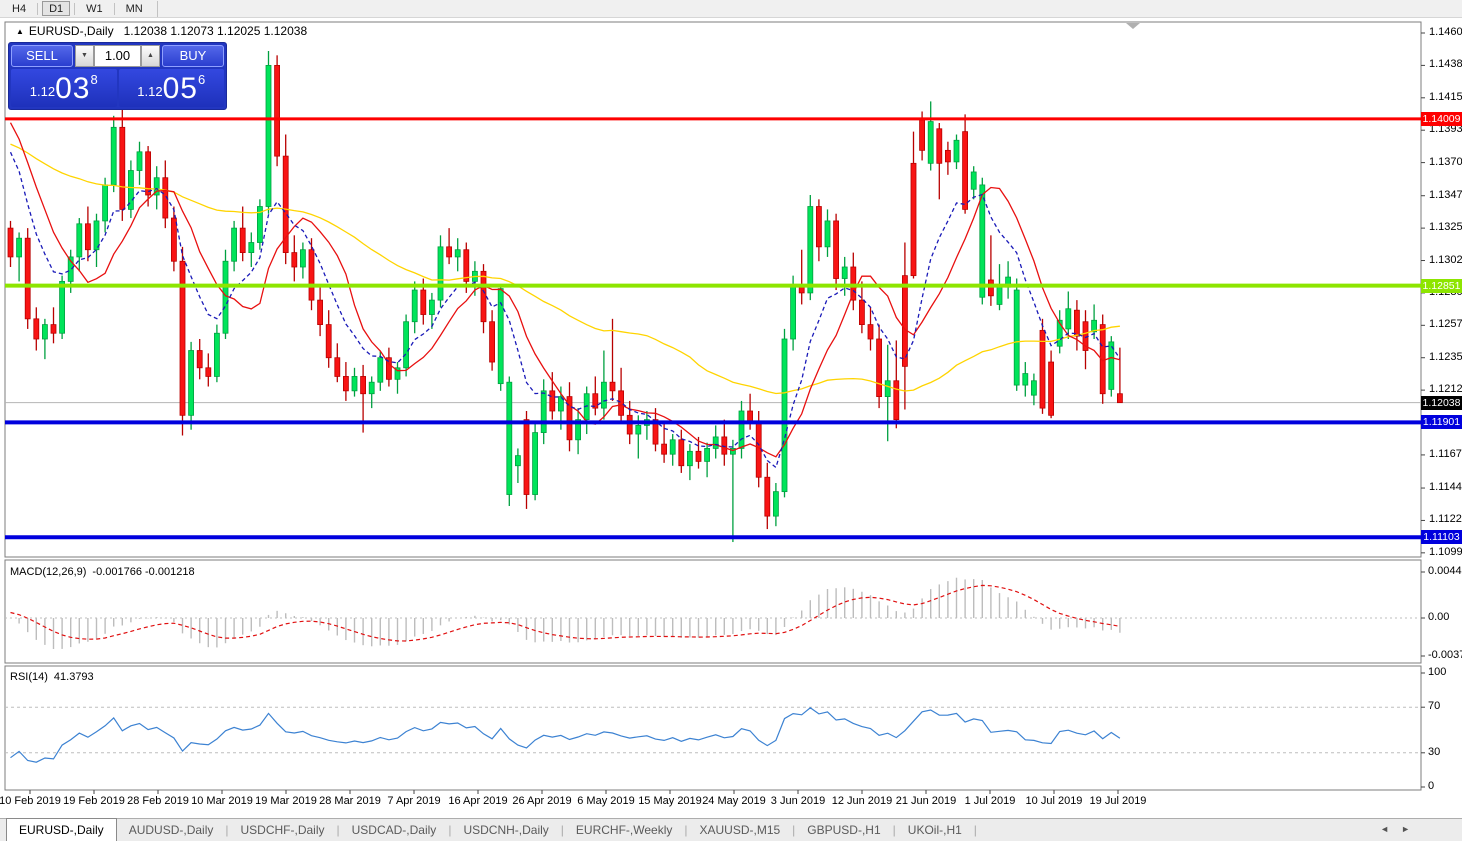  I want to click on macd-label: MACD(12,26,9) -0.001766 -0.001218, so click(102, 572).